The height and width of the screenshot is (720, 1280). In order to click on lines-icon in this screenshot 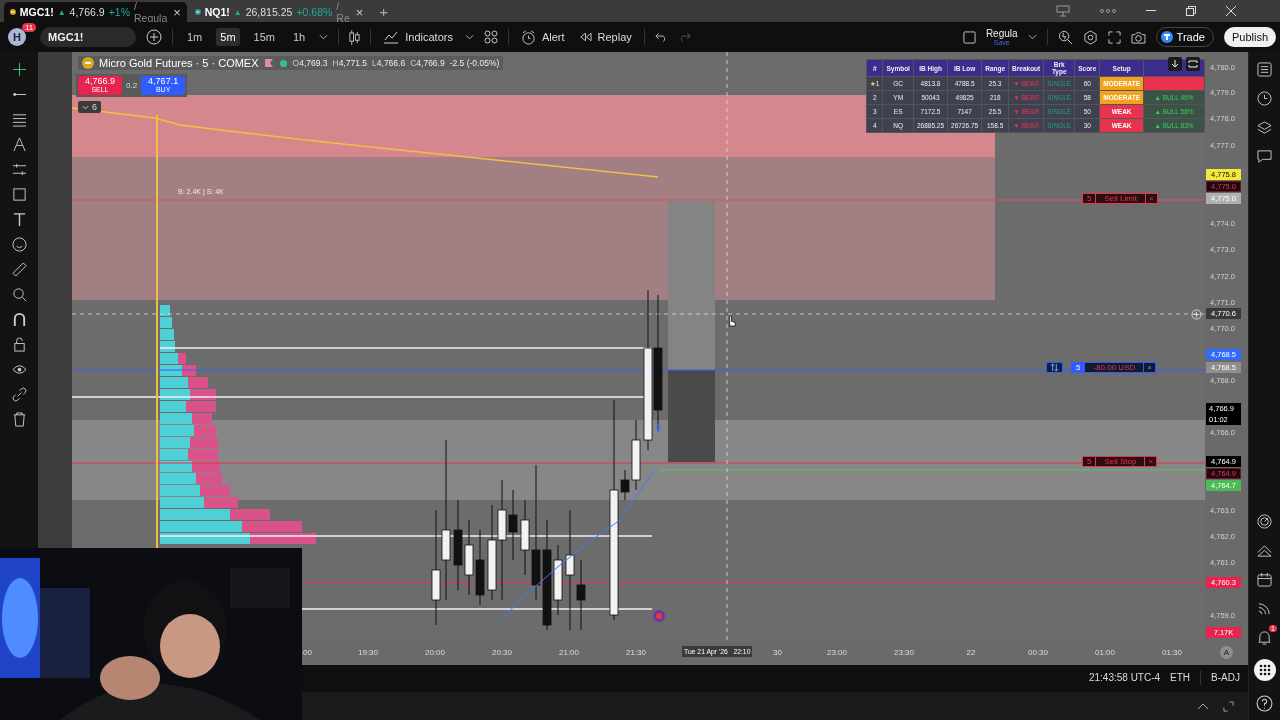, I will do `click(19, 119)`.